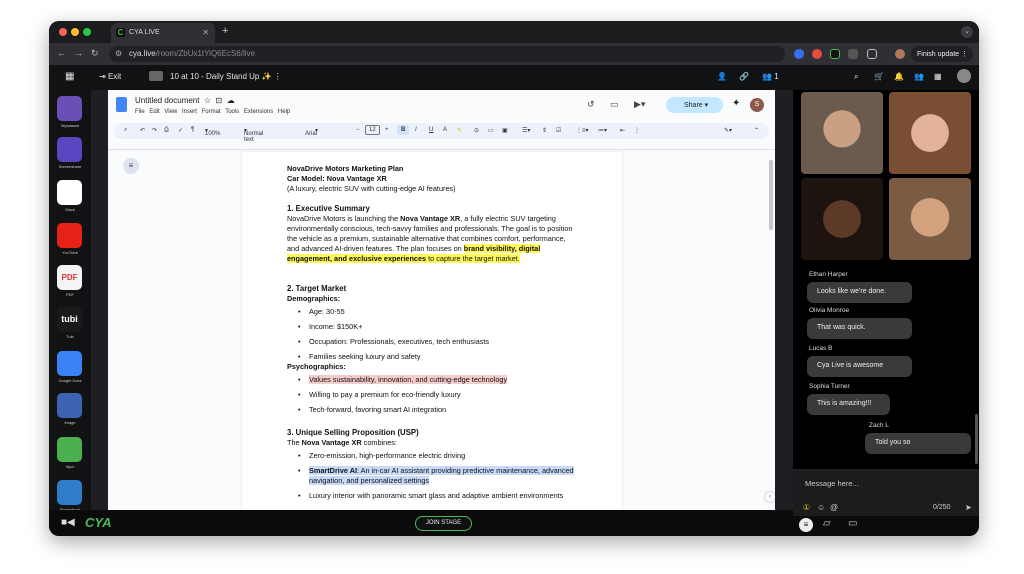 Image resolution: width=1024 pixels, height=574 pixels. I want to click on zoom-select: 100% ▾, so click(212, 132).